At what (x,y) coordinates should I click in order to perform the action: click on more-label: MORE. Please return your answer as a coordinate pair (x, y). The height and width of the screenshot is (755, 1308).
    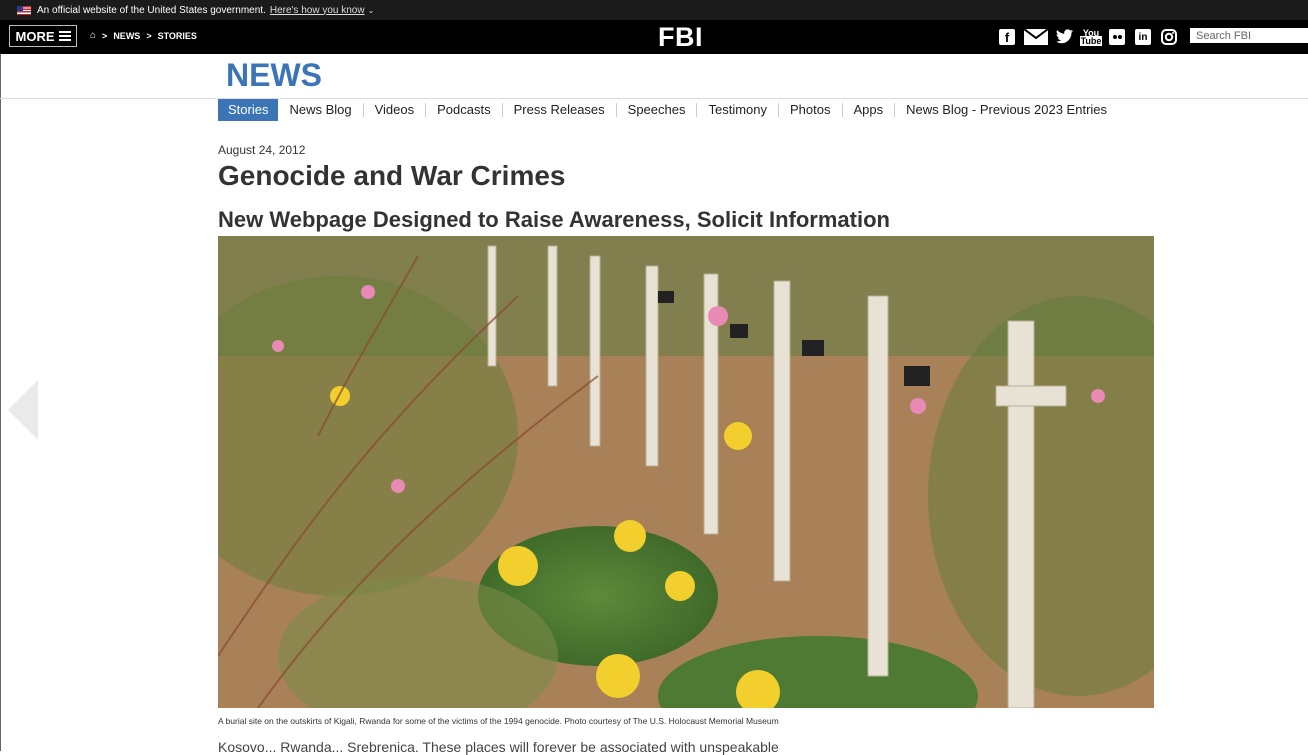
    Looking at the image, I should click on (35, 36).